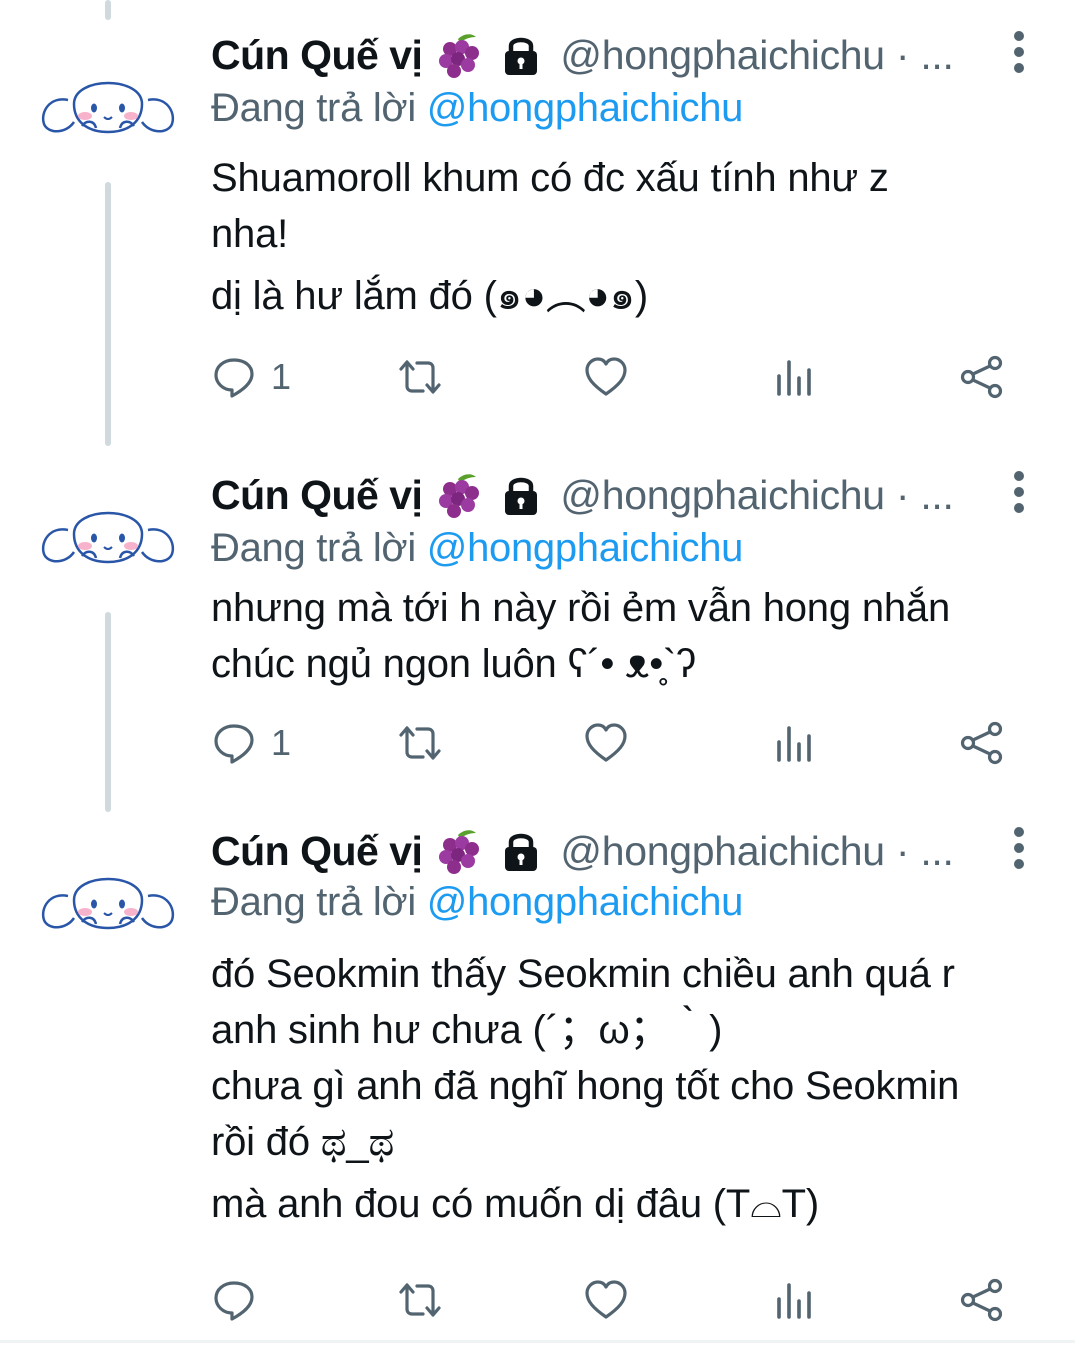 The height and width of the screenshot is (1345, 1075). Describe the element at coordinates (303, 1142) in the screenshot. I see `tweet-line: rồi đó ಥ_ಥ` at that location.